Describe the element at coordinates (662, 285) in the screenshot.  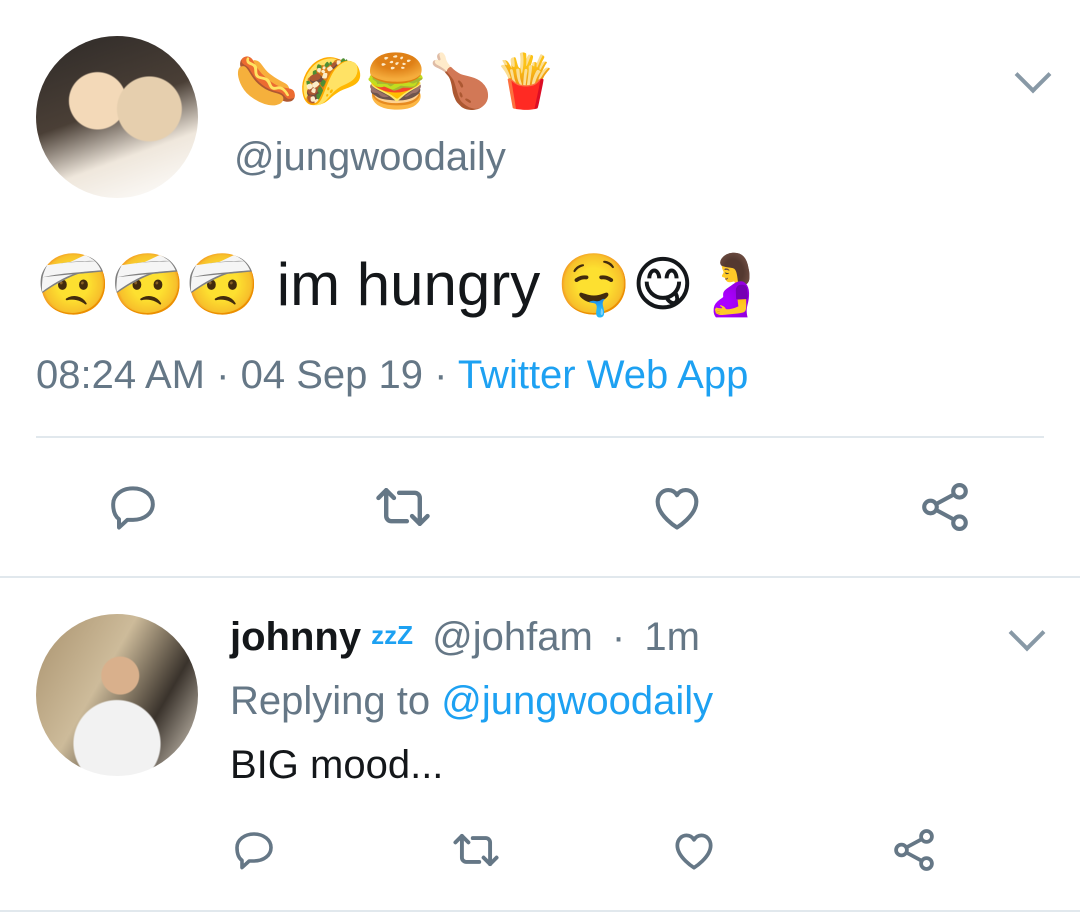
I see `tweet-emoji-trail: 🤤😋🤰` at that location.